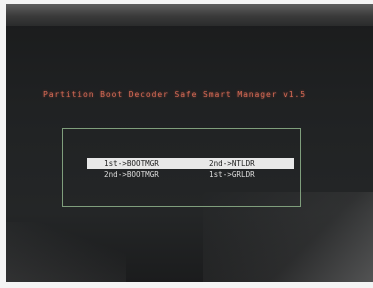 Image resolution: width=373 pixels, height=288 pixels. Describe the element at coordinates (131, 163) in the screenshot. I see `boot-option-1st-bootmgr: 1st->BOOTMGR` at that location.